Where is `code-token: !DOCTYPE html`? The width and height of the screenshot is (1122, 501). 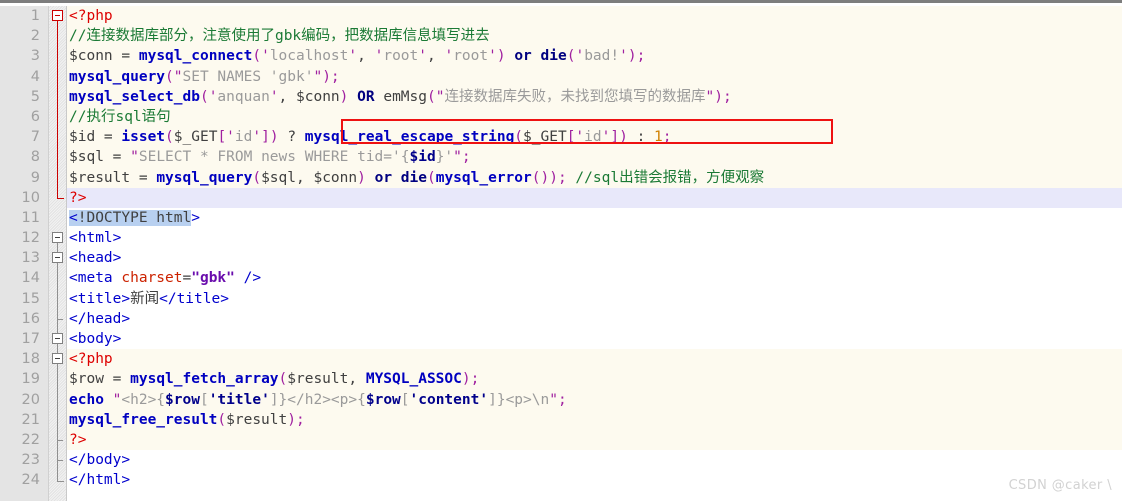 code-token: !DOCTYPE html is located at coordinates (134, 217).